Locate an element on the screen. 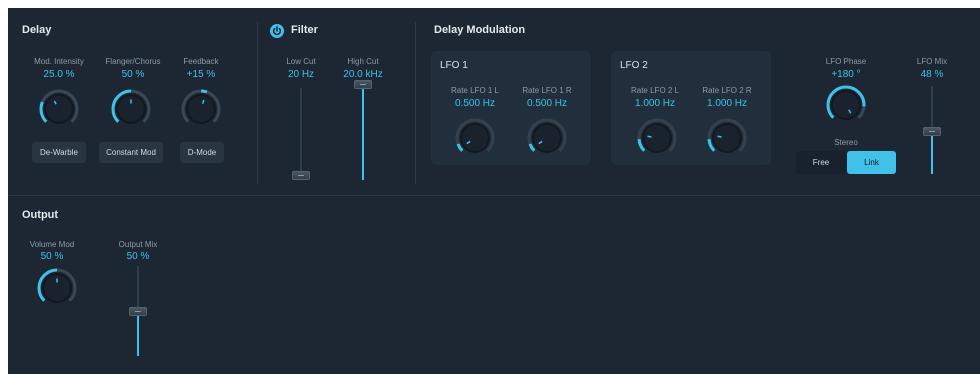 The image size is (980, 374). filter-section-title: Filter is located at coordinates (304, 30).